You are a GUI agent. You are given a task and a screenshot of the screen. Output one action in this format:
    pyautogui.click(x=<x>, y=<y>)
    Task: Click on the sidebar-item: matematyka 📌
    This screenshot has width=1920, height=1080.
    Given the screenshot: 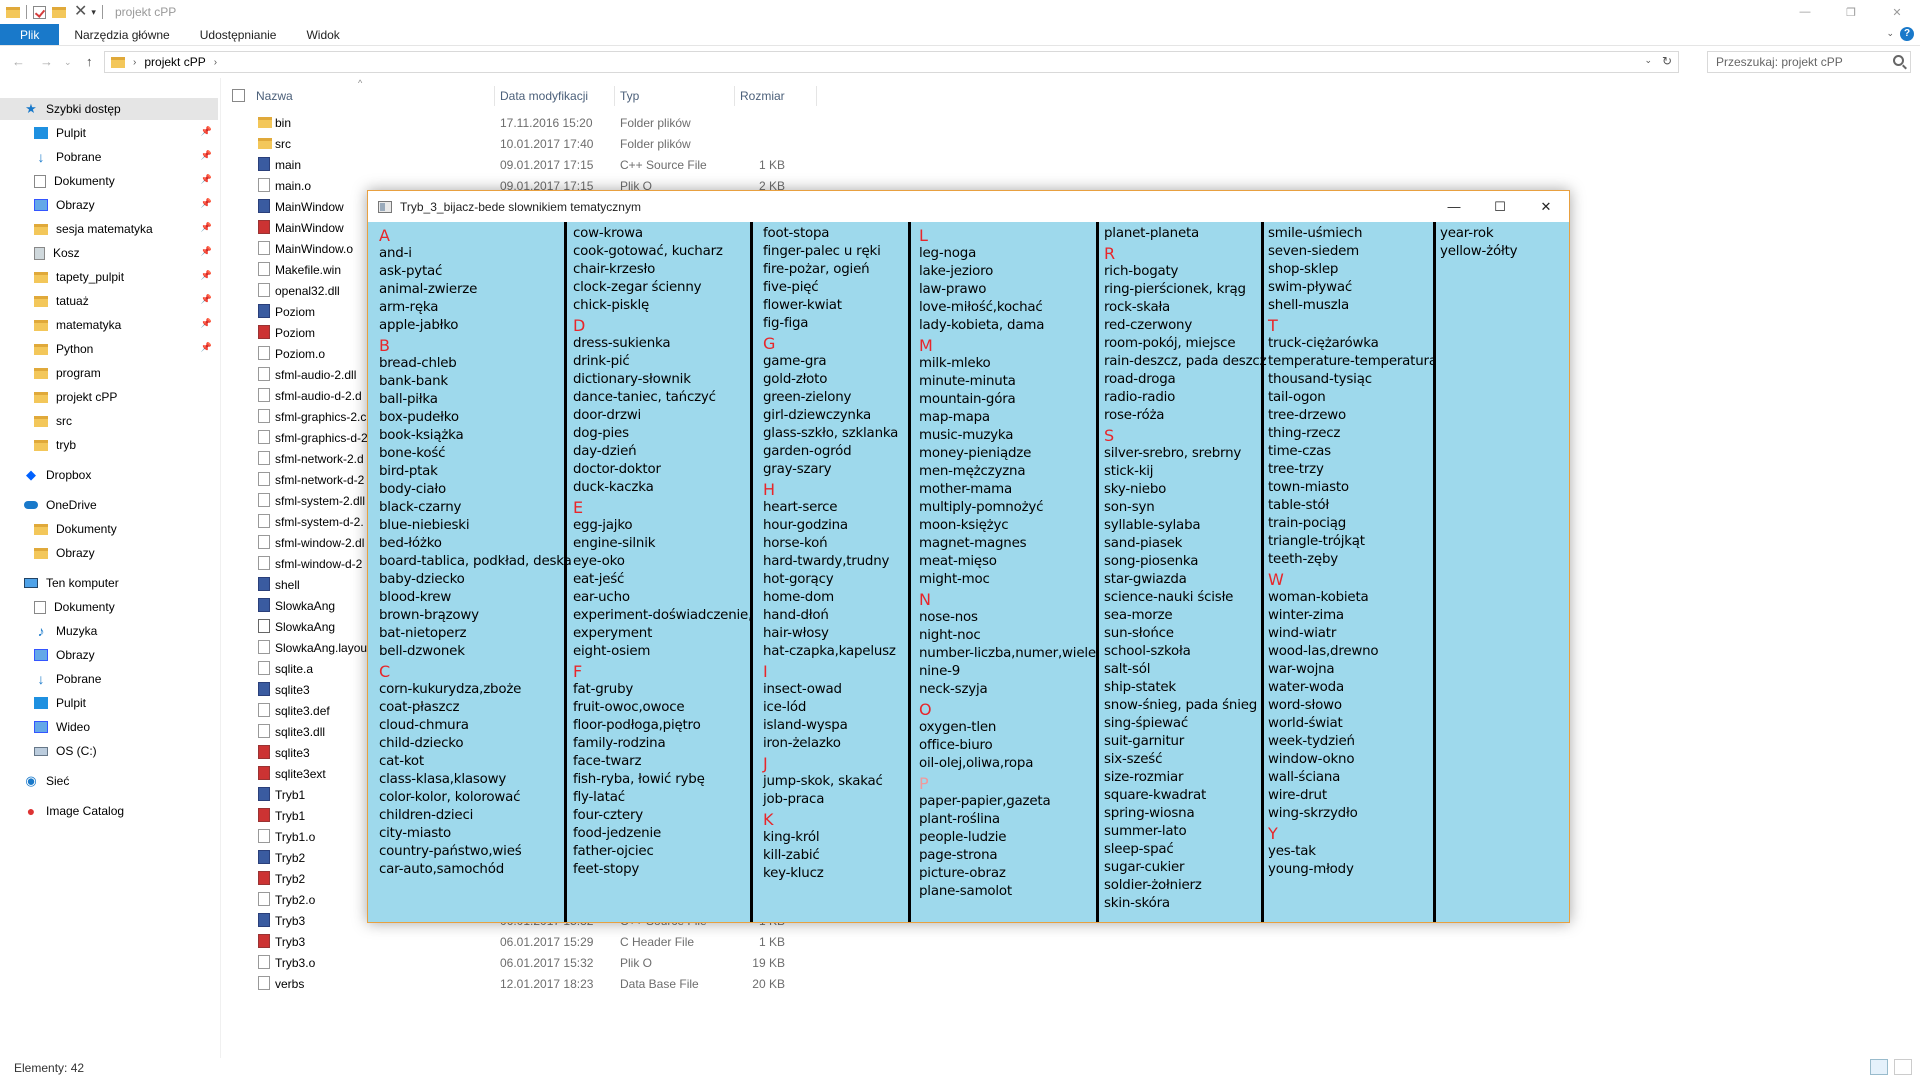 What is the action you would take?
    pyautogui.click(x=109, y=325)
    